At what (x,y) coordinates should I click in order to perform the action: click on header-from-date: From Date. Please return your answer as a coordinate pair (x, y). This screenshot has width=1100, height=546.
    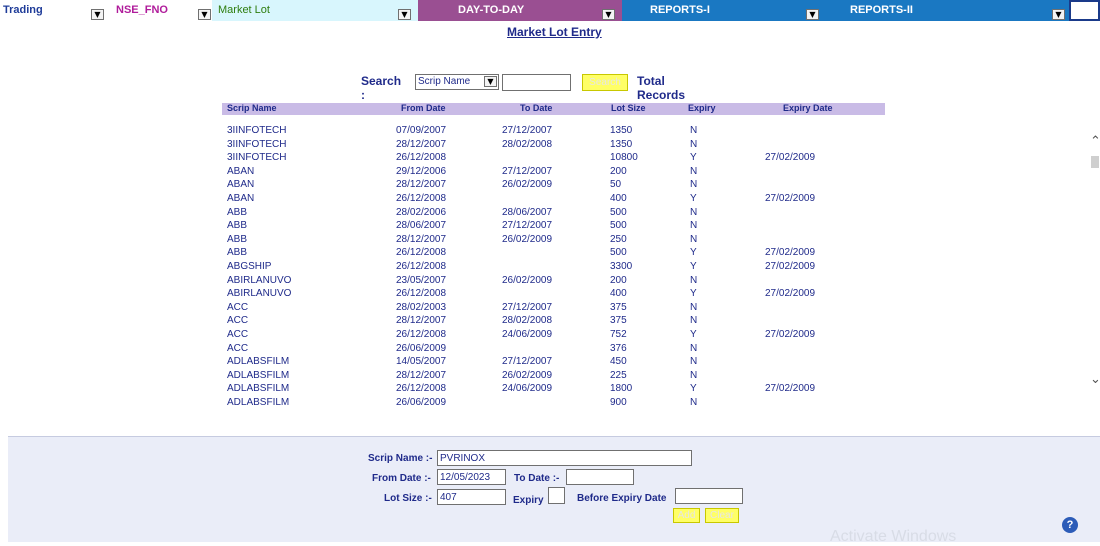
    Looking at the image, I should click on (423, 108).